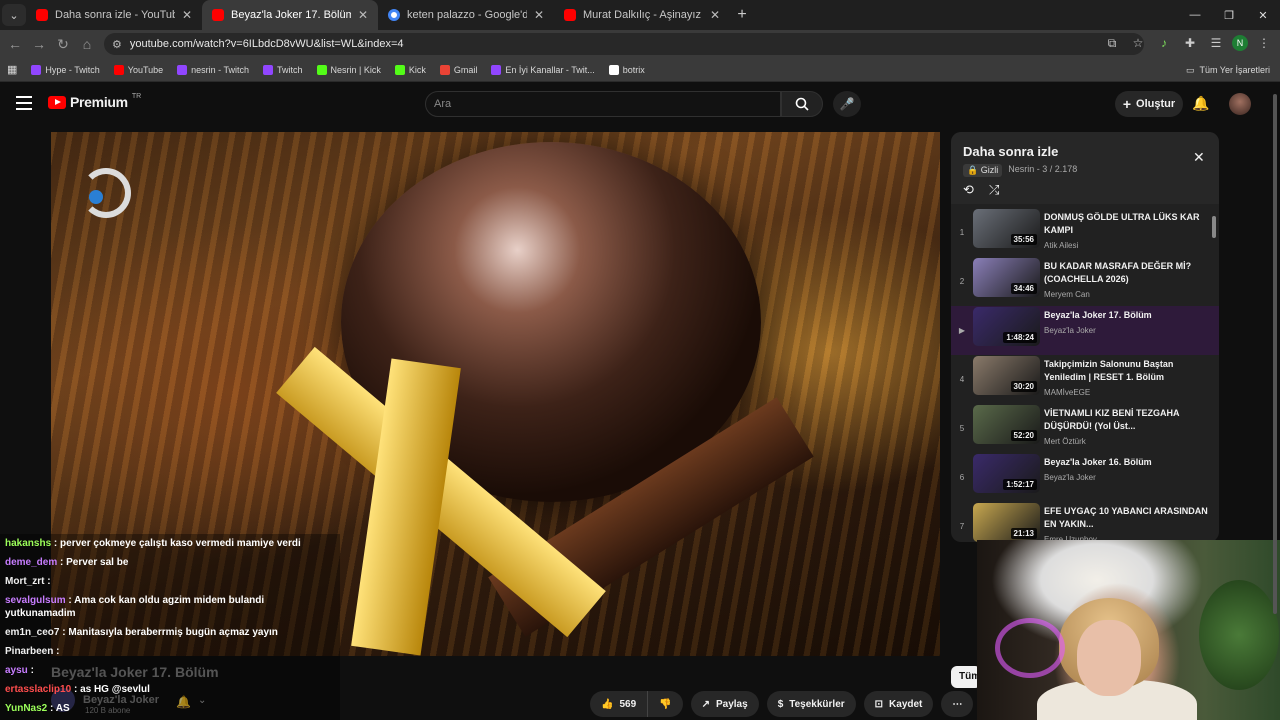 Image resolution: width=1280 pixels, height=720 pixels. Describe the element at coordinates (1229, 15) in the screenshot. I see `maximize-icon: ❐` at that location.